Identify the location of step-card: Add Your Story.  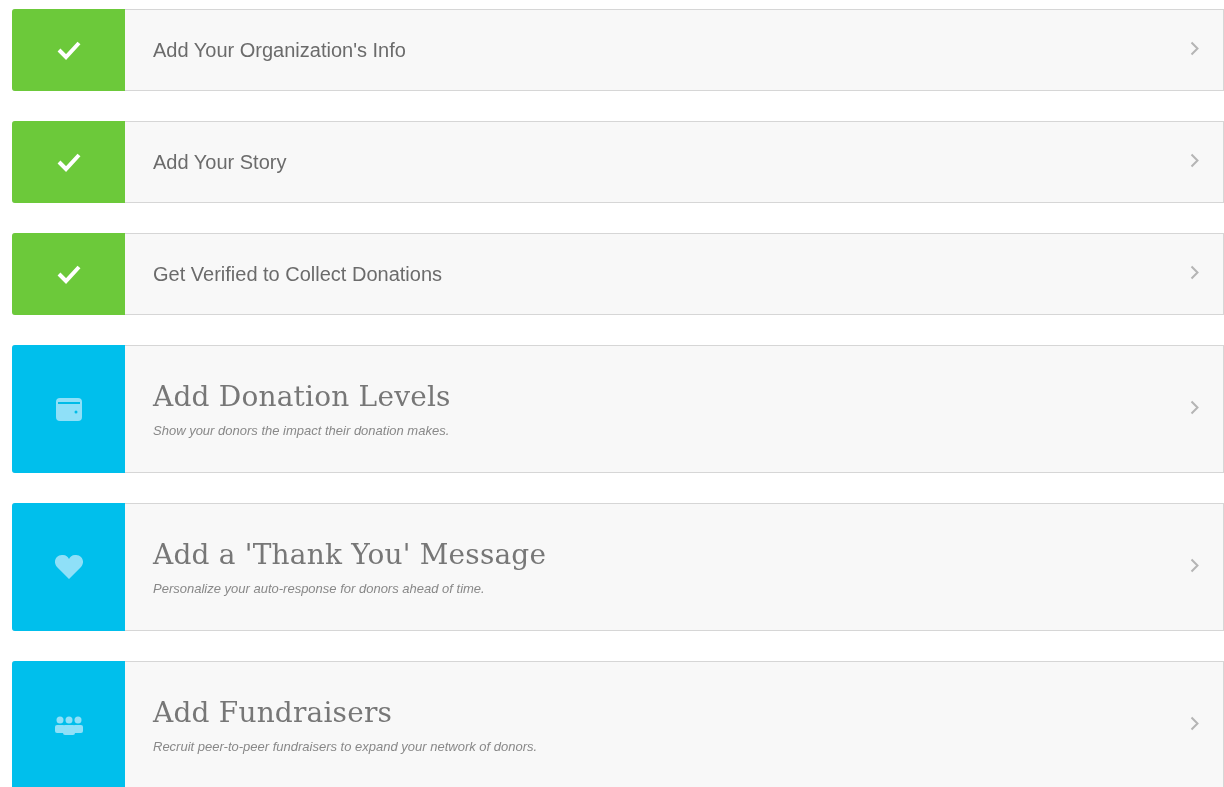
(618, 162).